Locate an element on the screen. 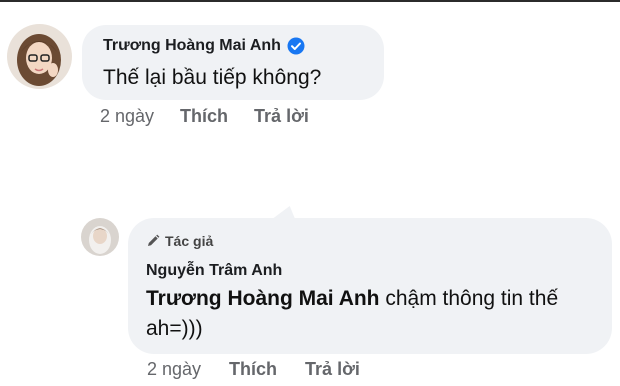 The image size is (620, 386). comment-author-row: Trương Hoàng Mai Anh is located at coordinates (204, 46).